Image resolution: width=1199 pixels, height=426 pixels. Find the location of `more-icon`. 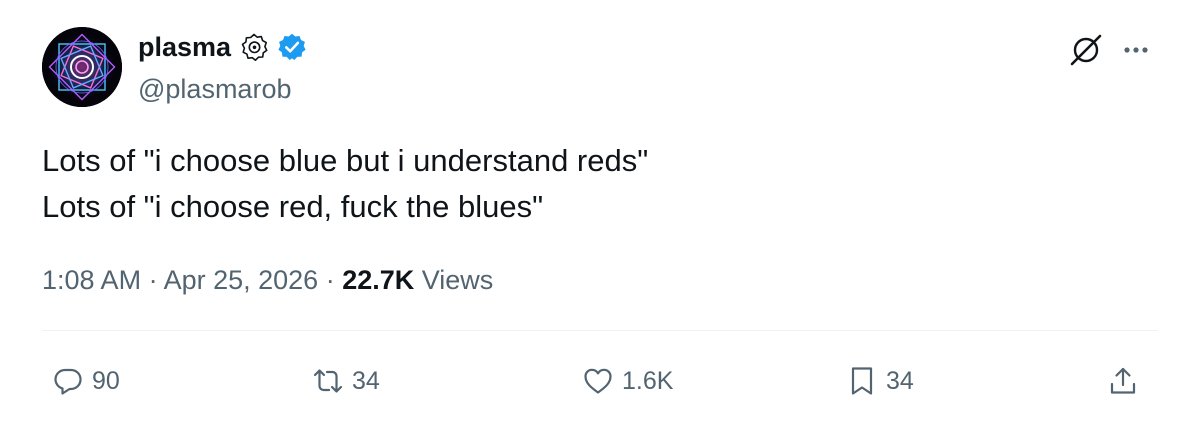

more-icon is located at coordinates (1136, 50).